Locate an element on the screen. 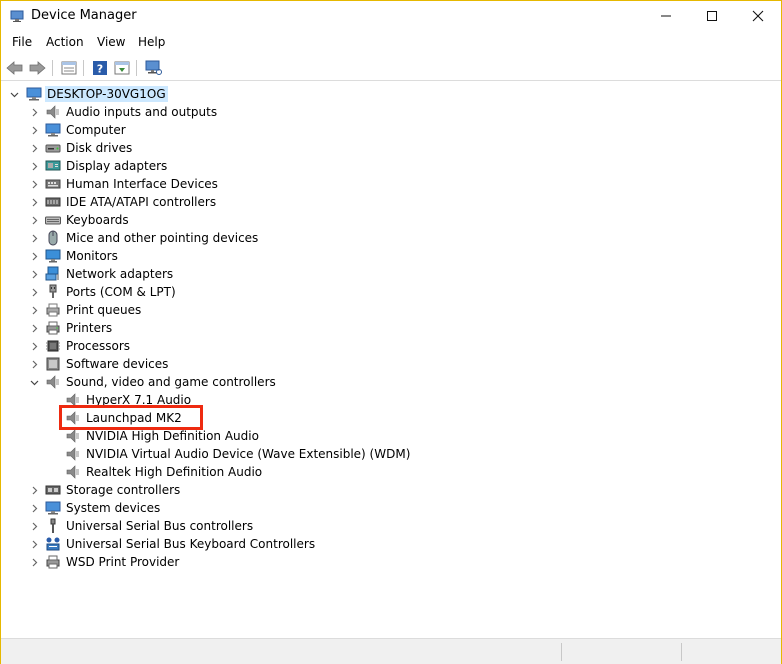 The width and height of the screenshot is (782, 664). forward-button is located at coordinates (37, 68).